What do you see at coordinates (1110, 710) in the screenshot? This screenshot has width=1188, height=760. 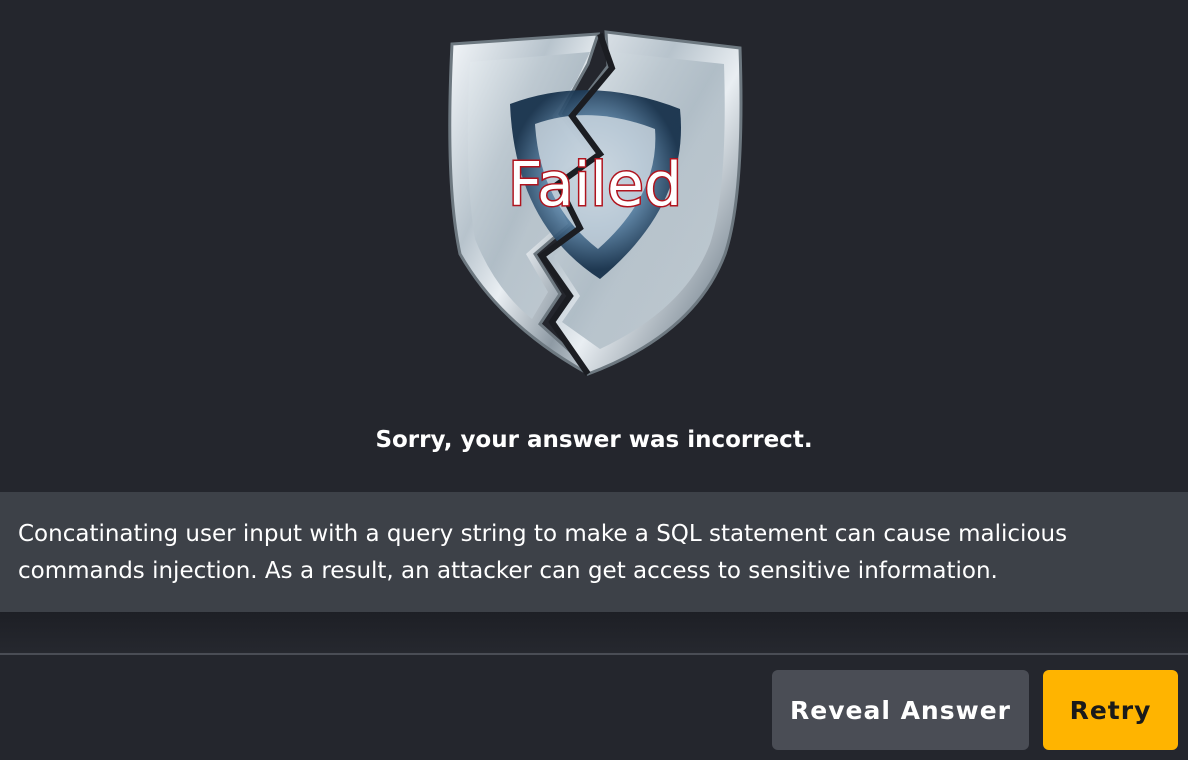 I see `retry-button: Retry` at bounding box center [1110, 710].